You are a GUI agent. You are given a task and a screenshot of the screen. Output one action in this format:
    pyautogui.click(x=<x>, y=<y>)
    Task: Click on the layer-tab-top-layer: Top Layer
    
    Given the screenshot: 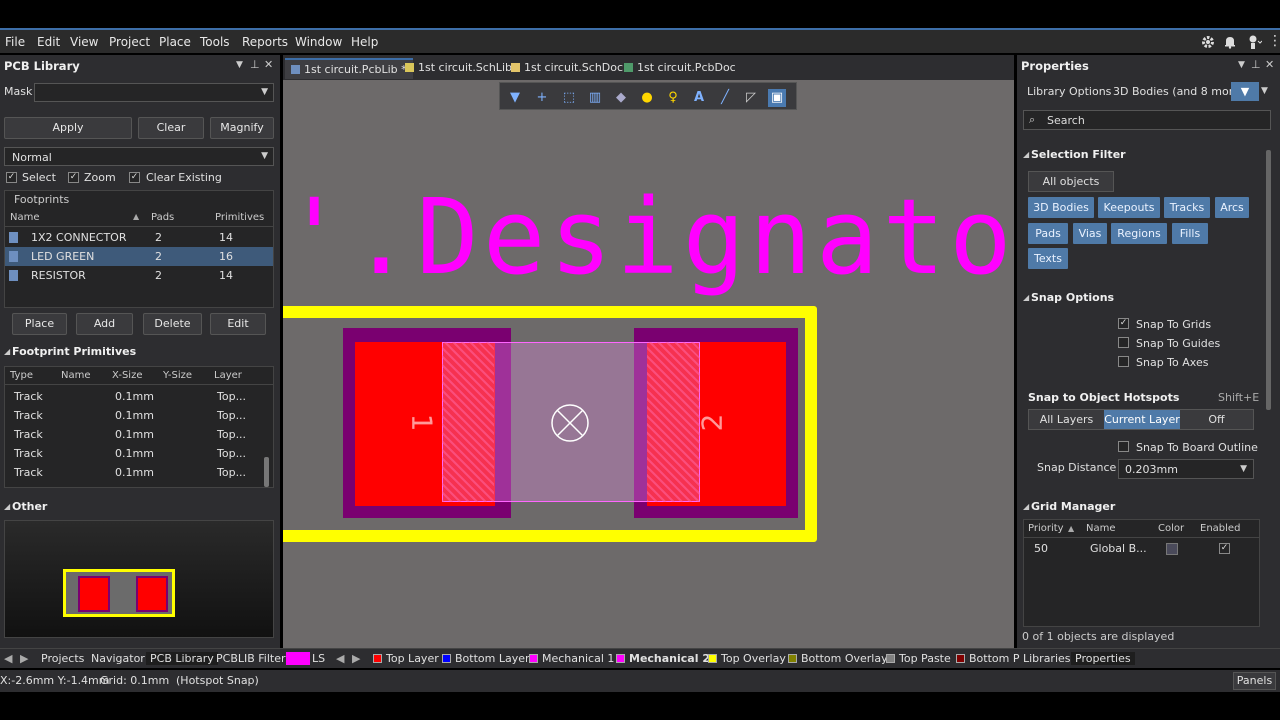 What is the action you would take?
    pyautogui.click(x=406, y=658)
    